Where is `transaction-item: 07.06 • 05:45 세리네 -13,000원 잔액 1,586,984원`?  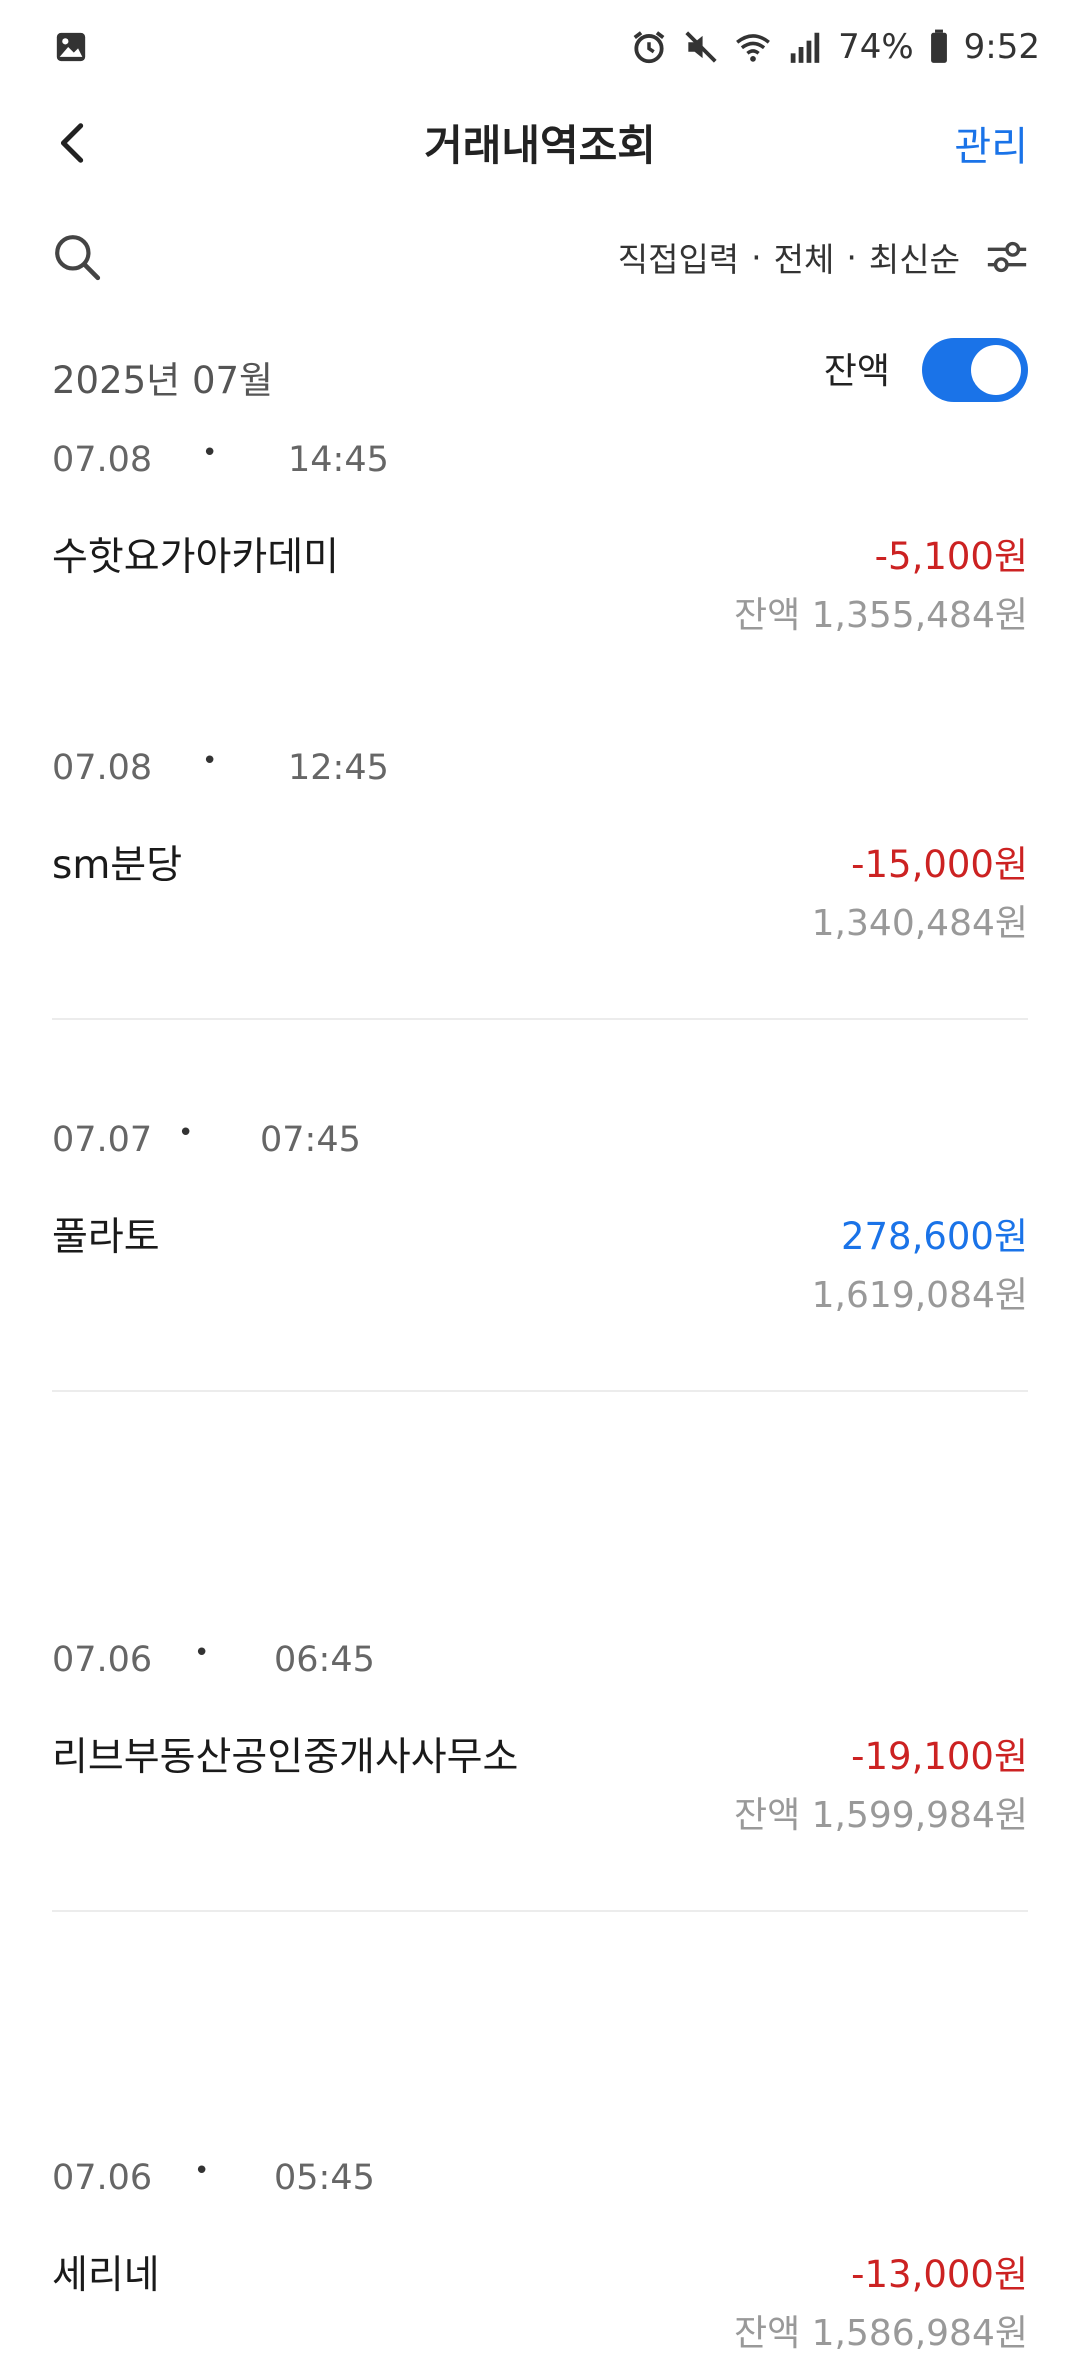
transaction-item: 07.06 • 05:45 세리네 -13,000원 잔액 1,586,984원 is located at coordinates (540, 2258).